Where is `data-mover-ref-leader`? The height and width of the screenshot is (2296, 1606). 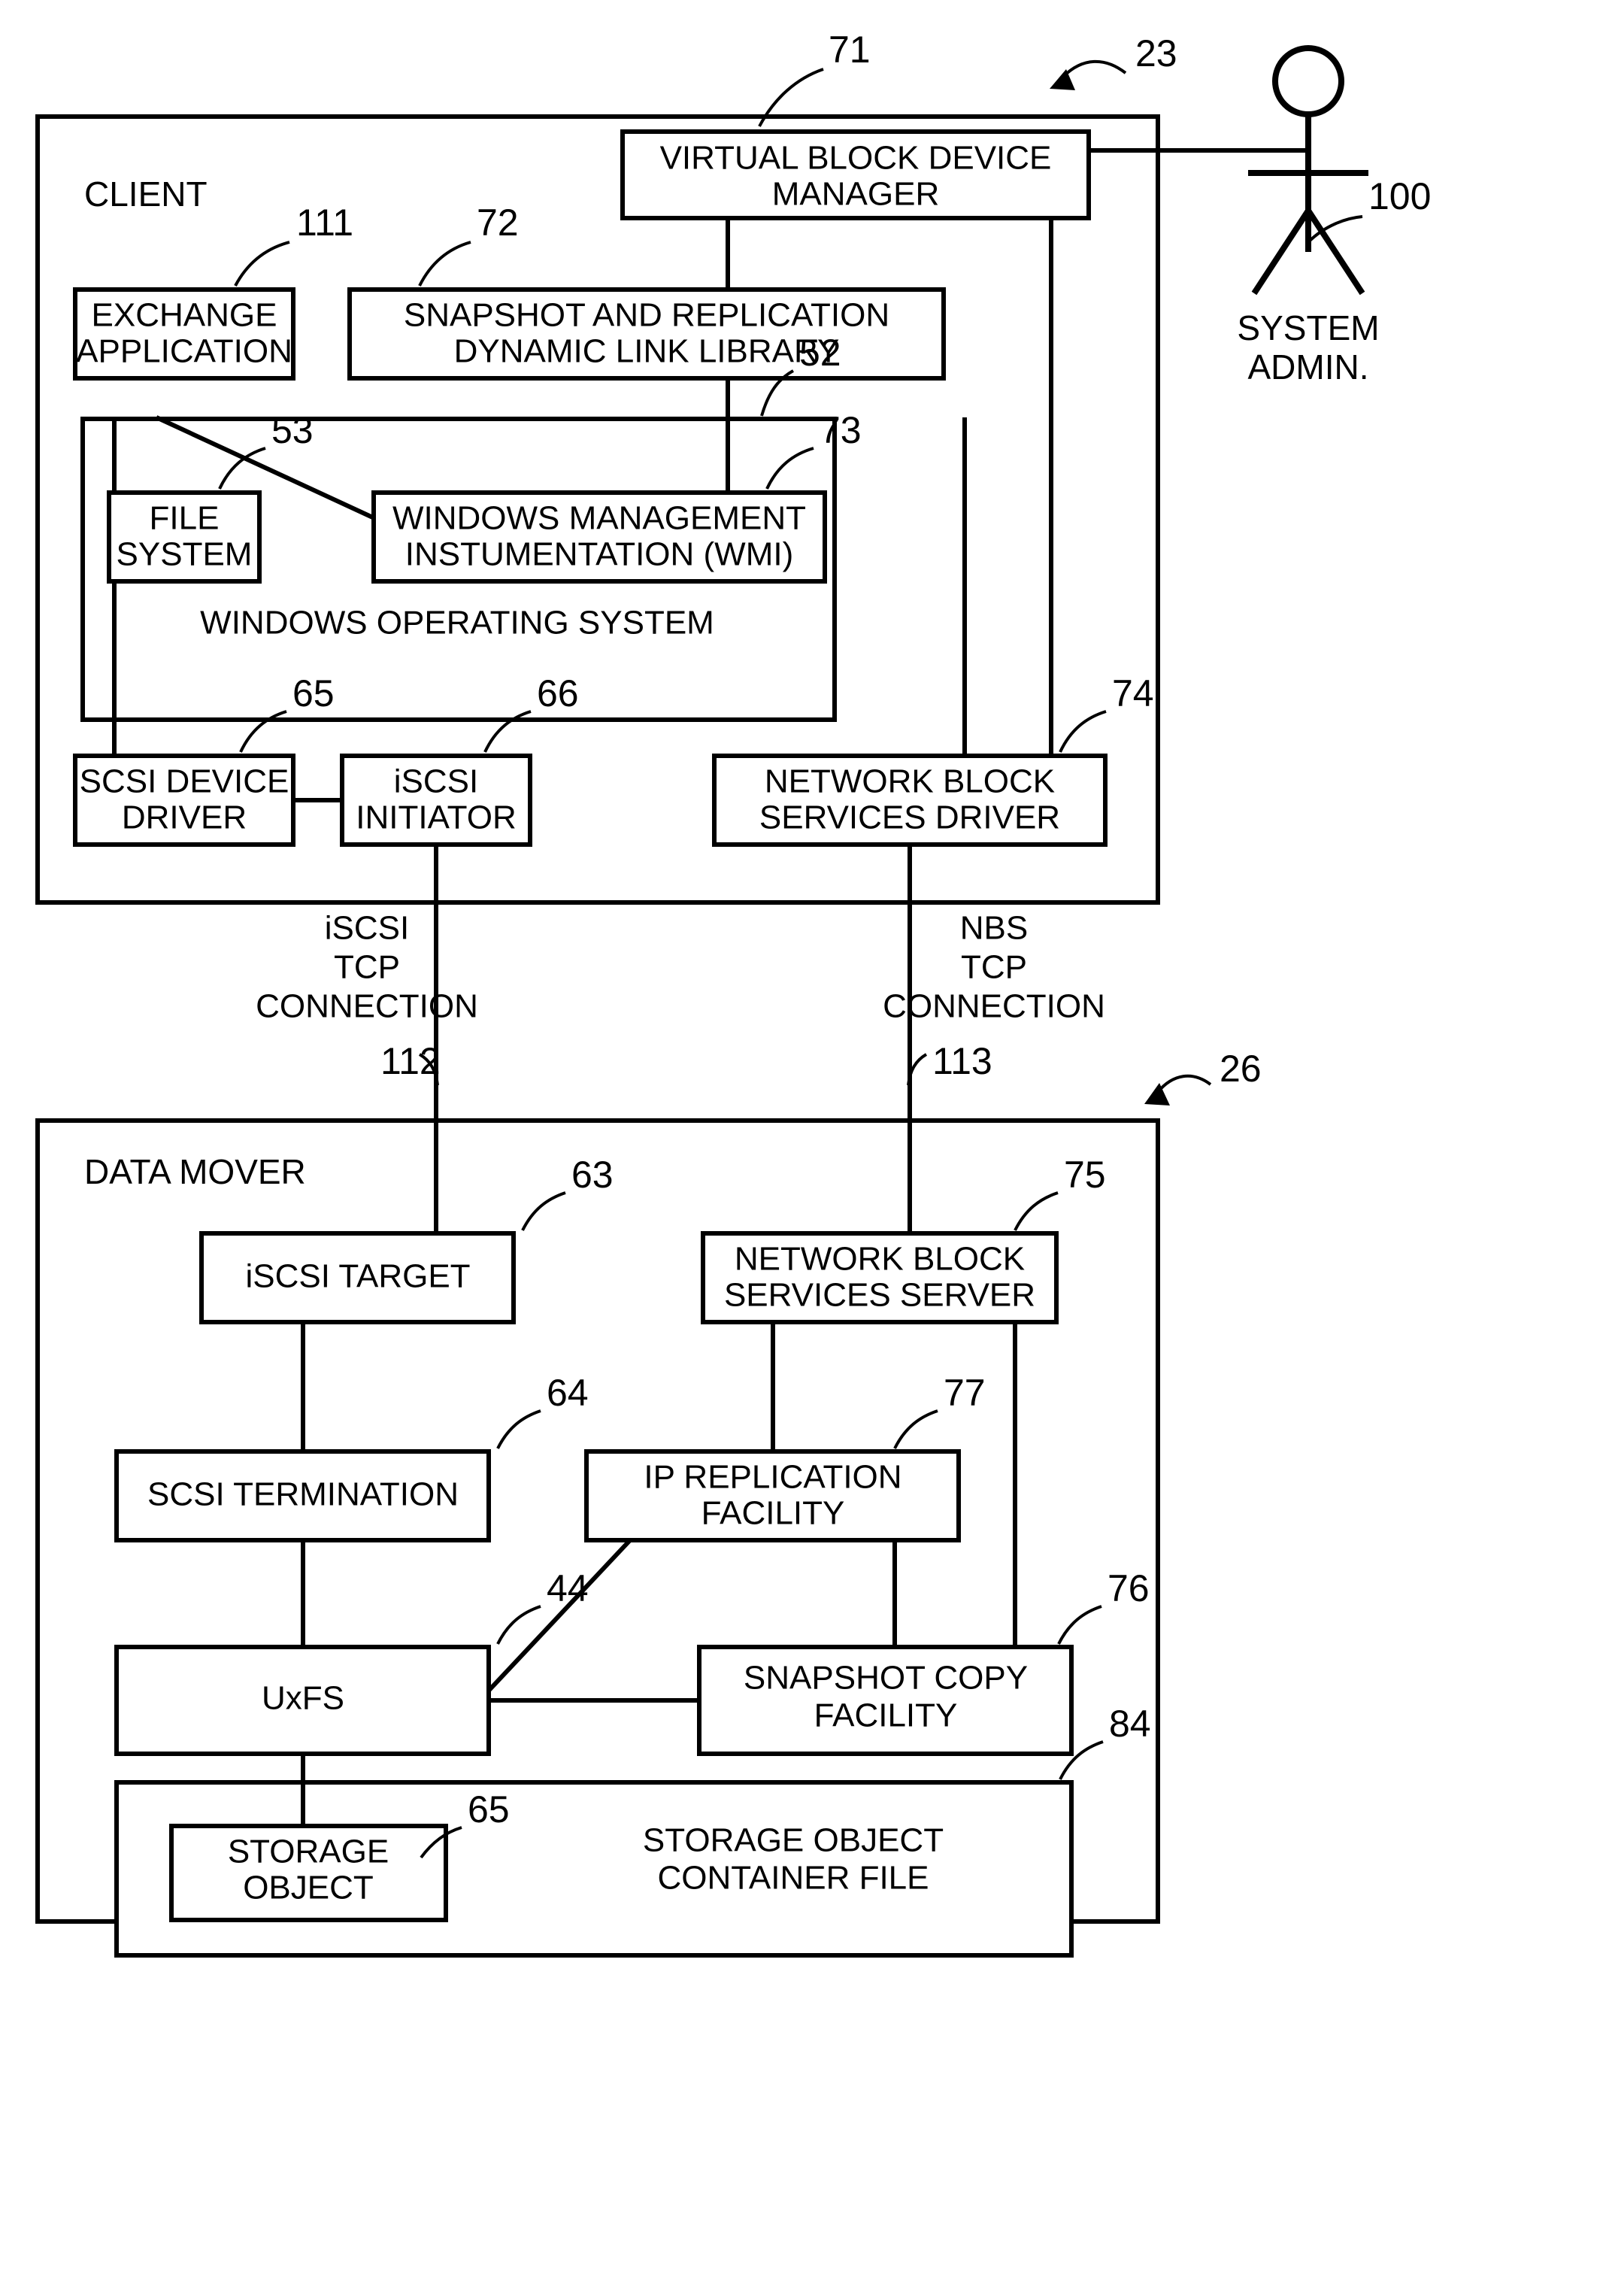
data-mover-ref-leader is located at coordinates (1184, 1083).